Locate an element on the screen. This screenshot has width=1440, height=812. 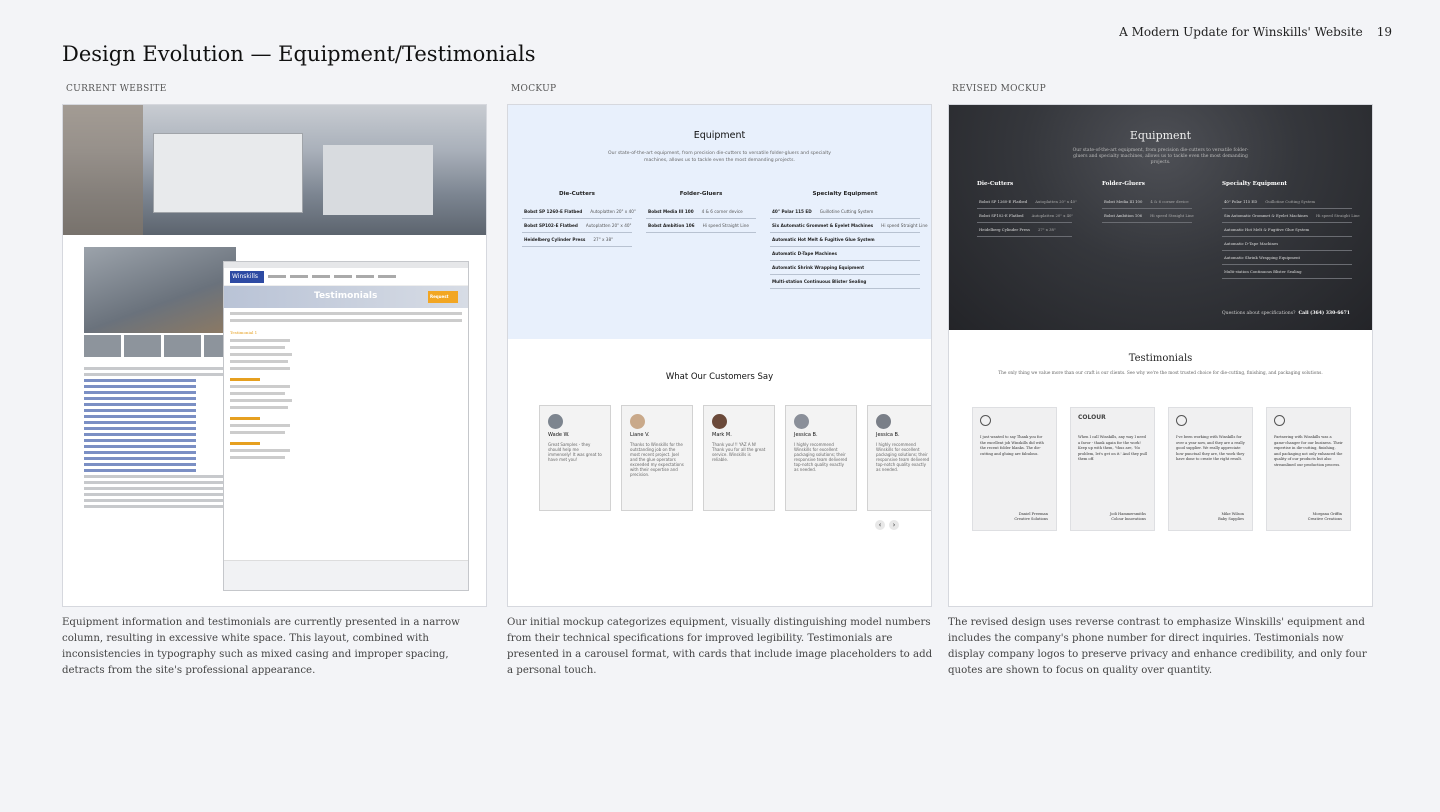
equipment-model: Bobst SP 1260-E Flatbed is located at coordinates (1003, 201).